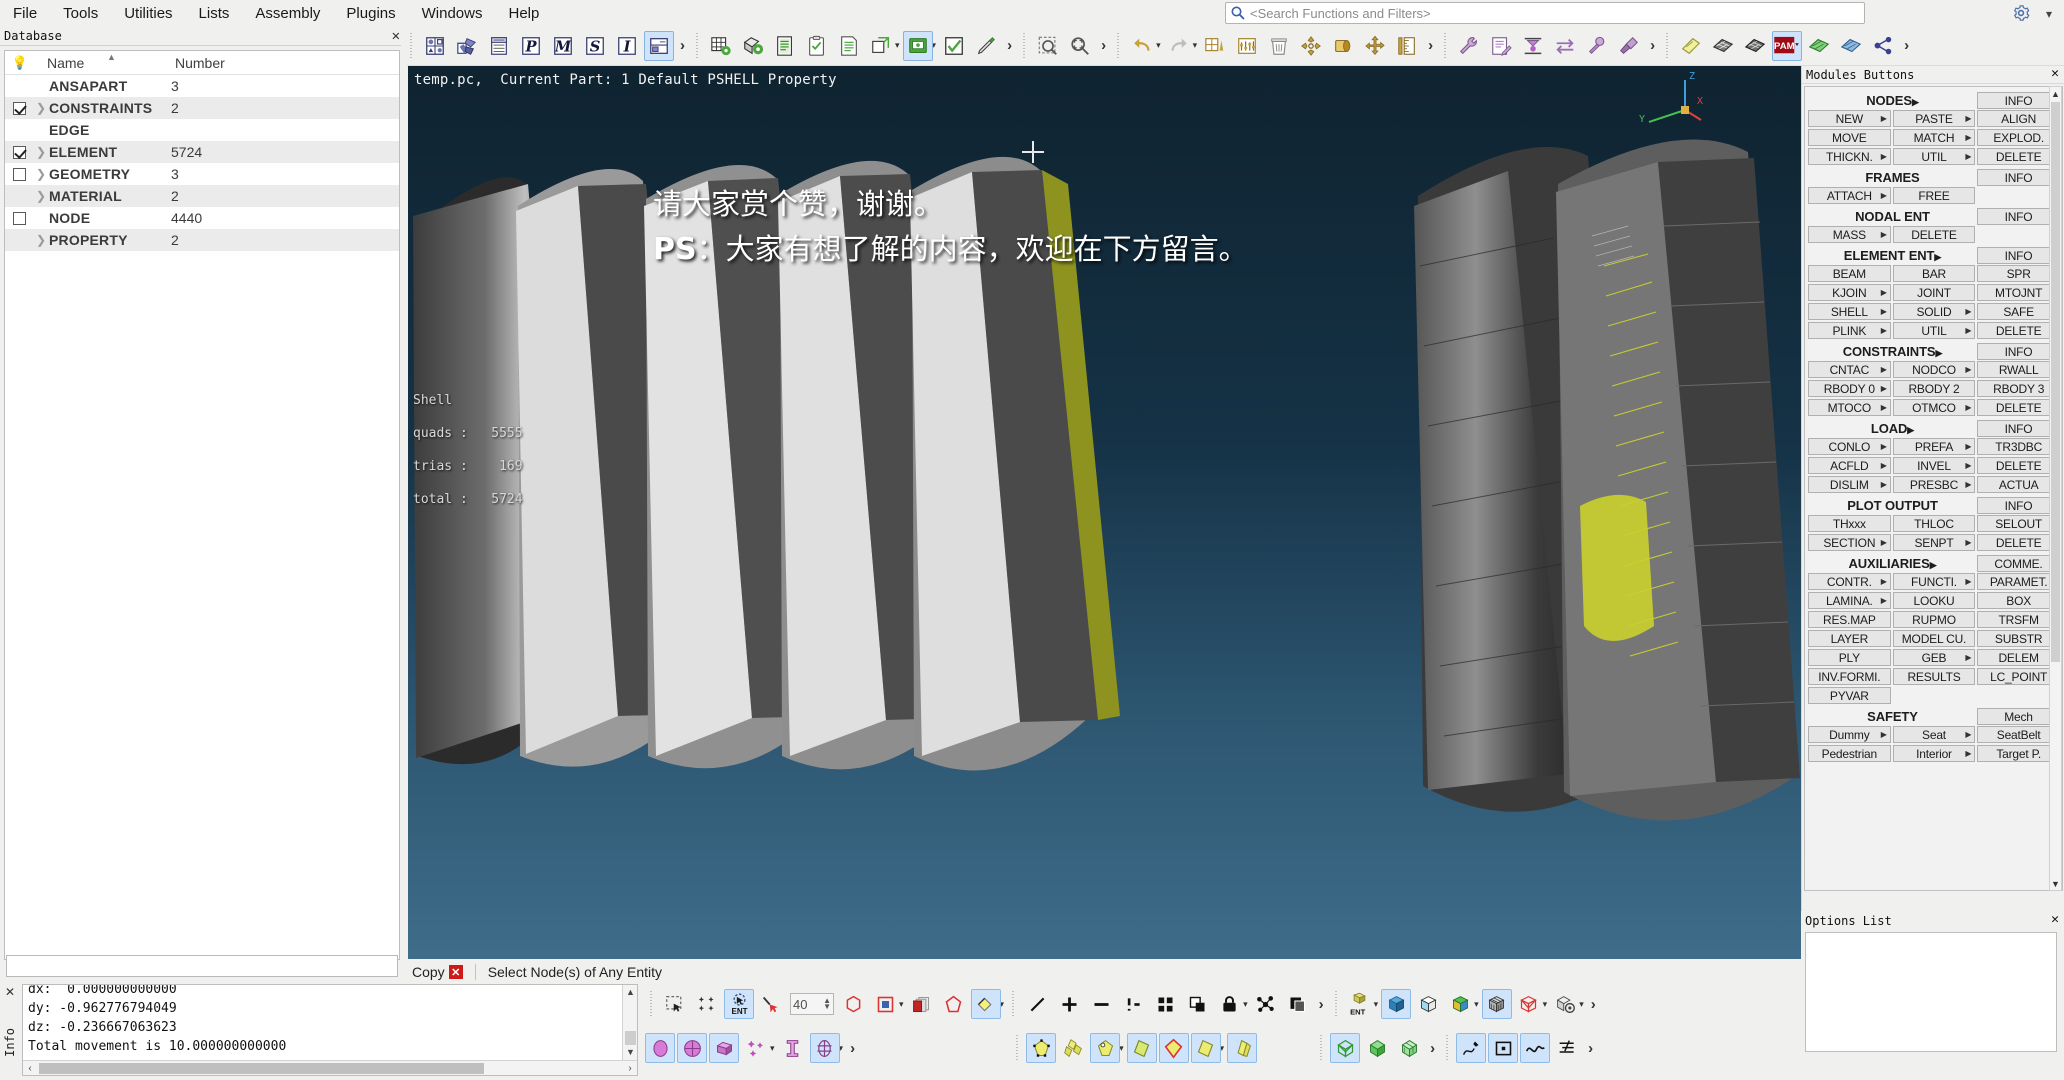  Describe the element at coordinates (812, 1004) in the screenshot. I see `angle-value-stepper: 40 ▲ ▼` at that location.